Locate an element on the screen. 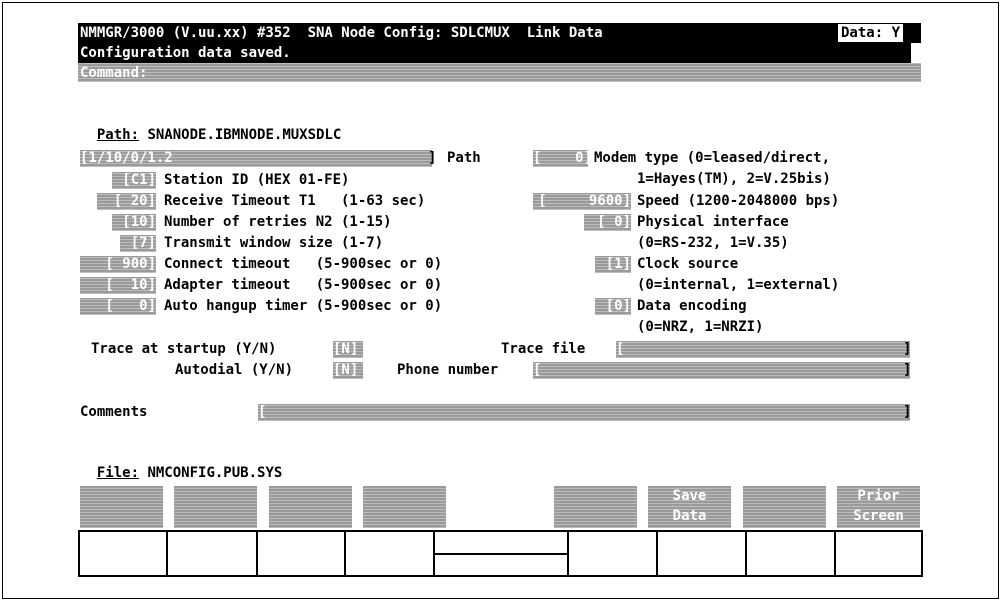 This screenshot has height=601, width=1001. phone-number-field: [ is located at coordinates (721, 370).